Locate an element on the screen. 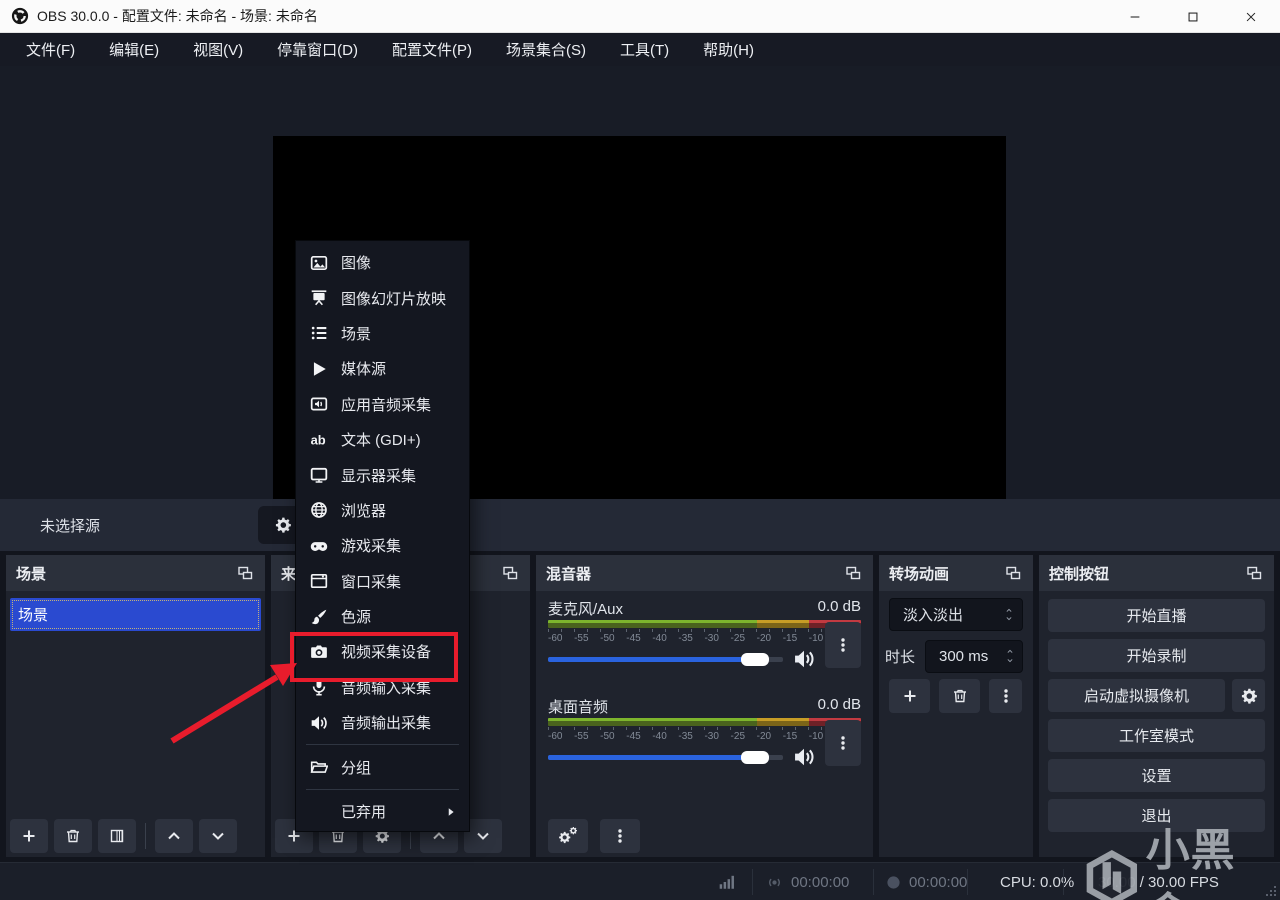 Image resolution: width=1280 pixels, height=900 pixels. add-scene-button is located at coordinates (29, 836).